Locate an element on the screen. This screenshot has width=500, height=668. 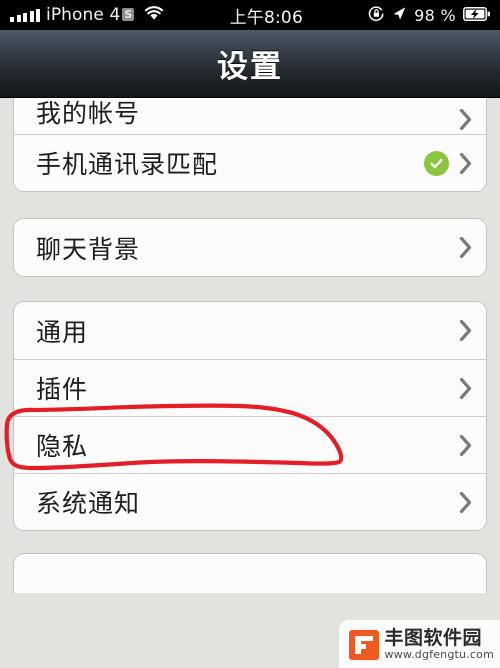
status-bar-left: iPhone 4S is located at coordinates (87, 15).